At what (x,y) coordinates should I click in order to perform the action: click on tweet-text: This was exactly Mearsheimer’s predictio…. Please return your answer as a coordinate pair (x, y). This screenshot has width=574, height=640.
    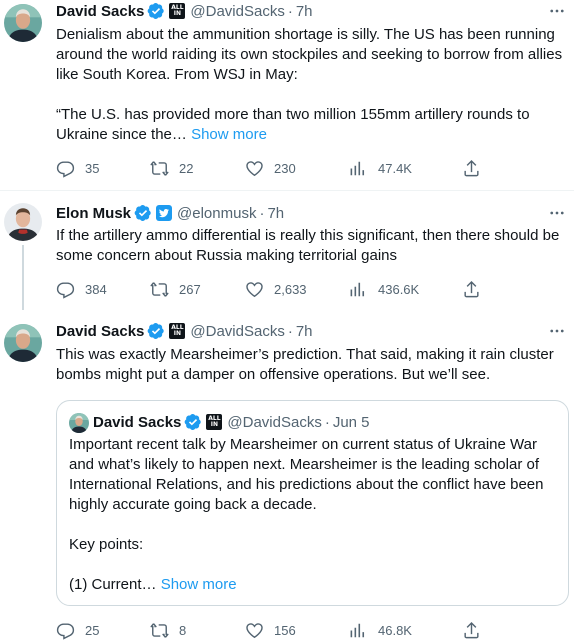
    Looking at the image, I should click on (307, 364).